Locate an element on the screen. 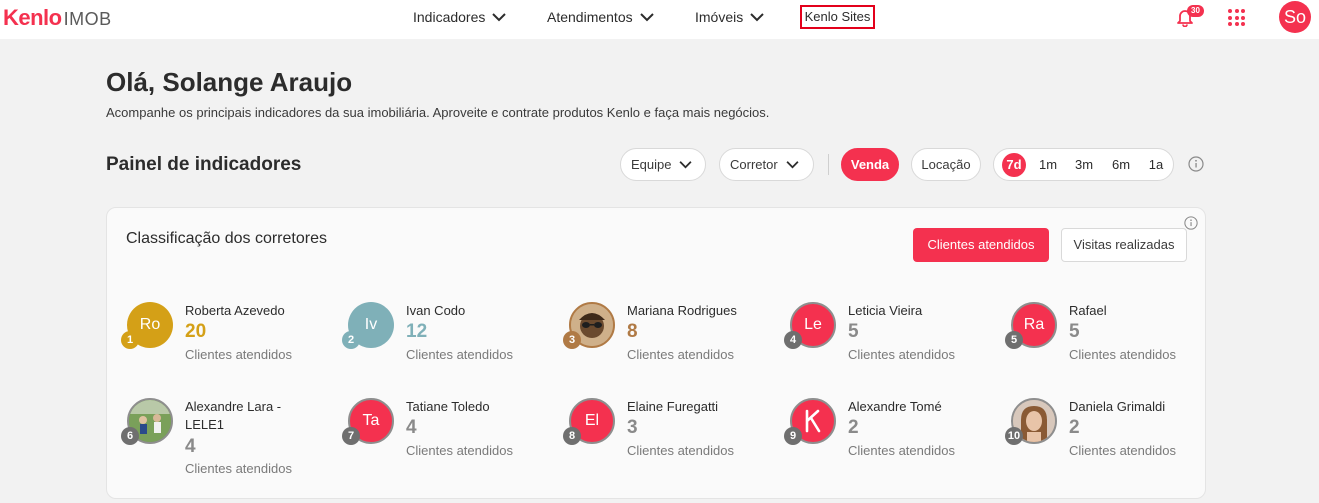 The height and width of the screenshot is (503, 1319). ranking-item: Ra 5 Rafael 5 Clientes atendidos is located at coordinates (1113, 347).